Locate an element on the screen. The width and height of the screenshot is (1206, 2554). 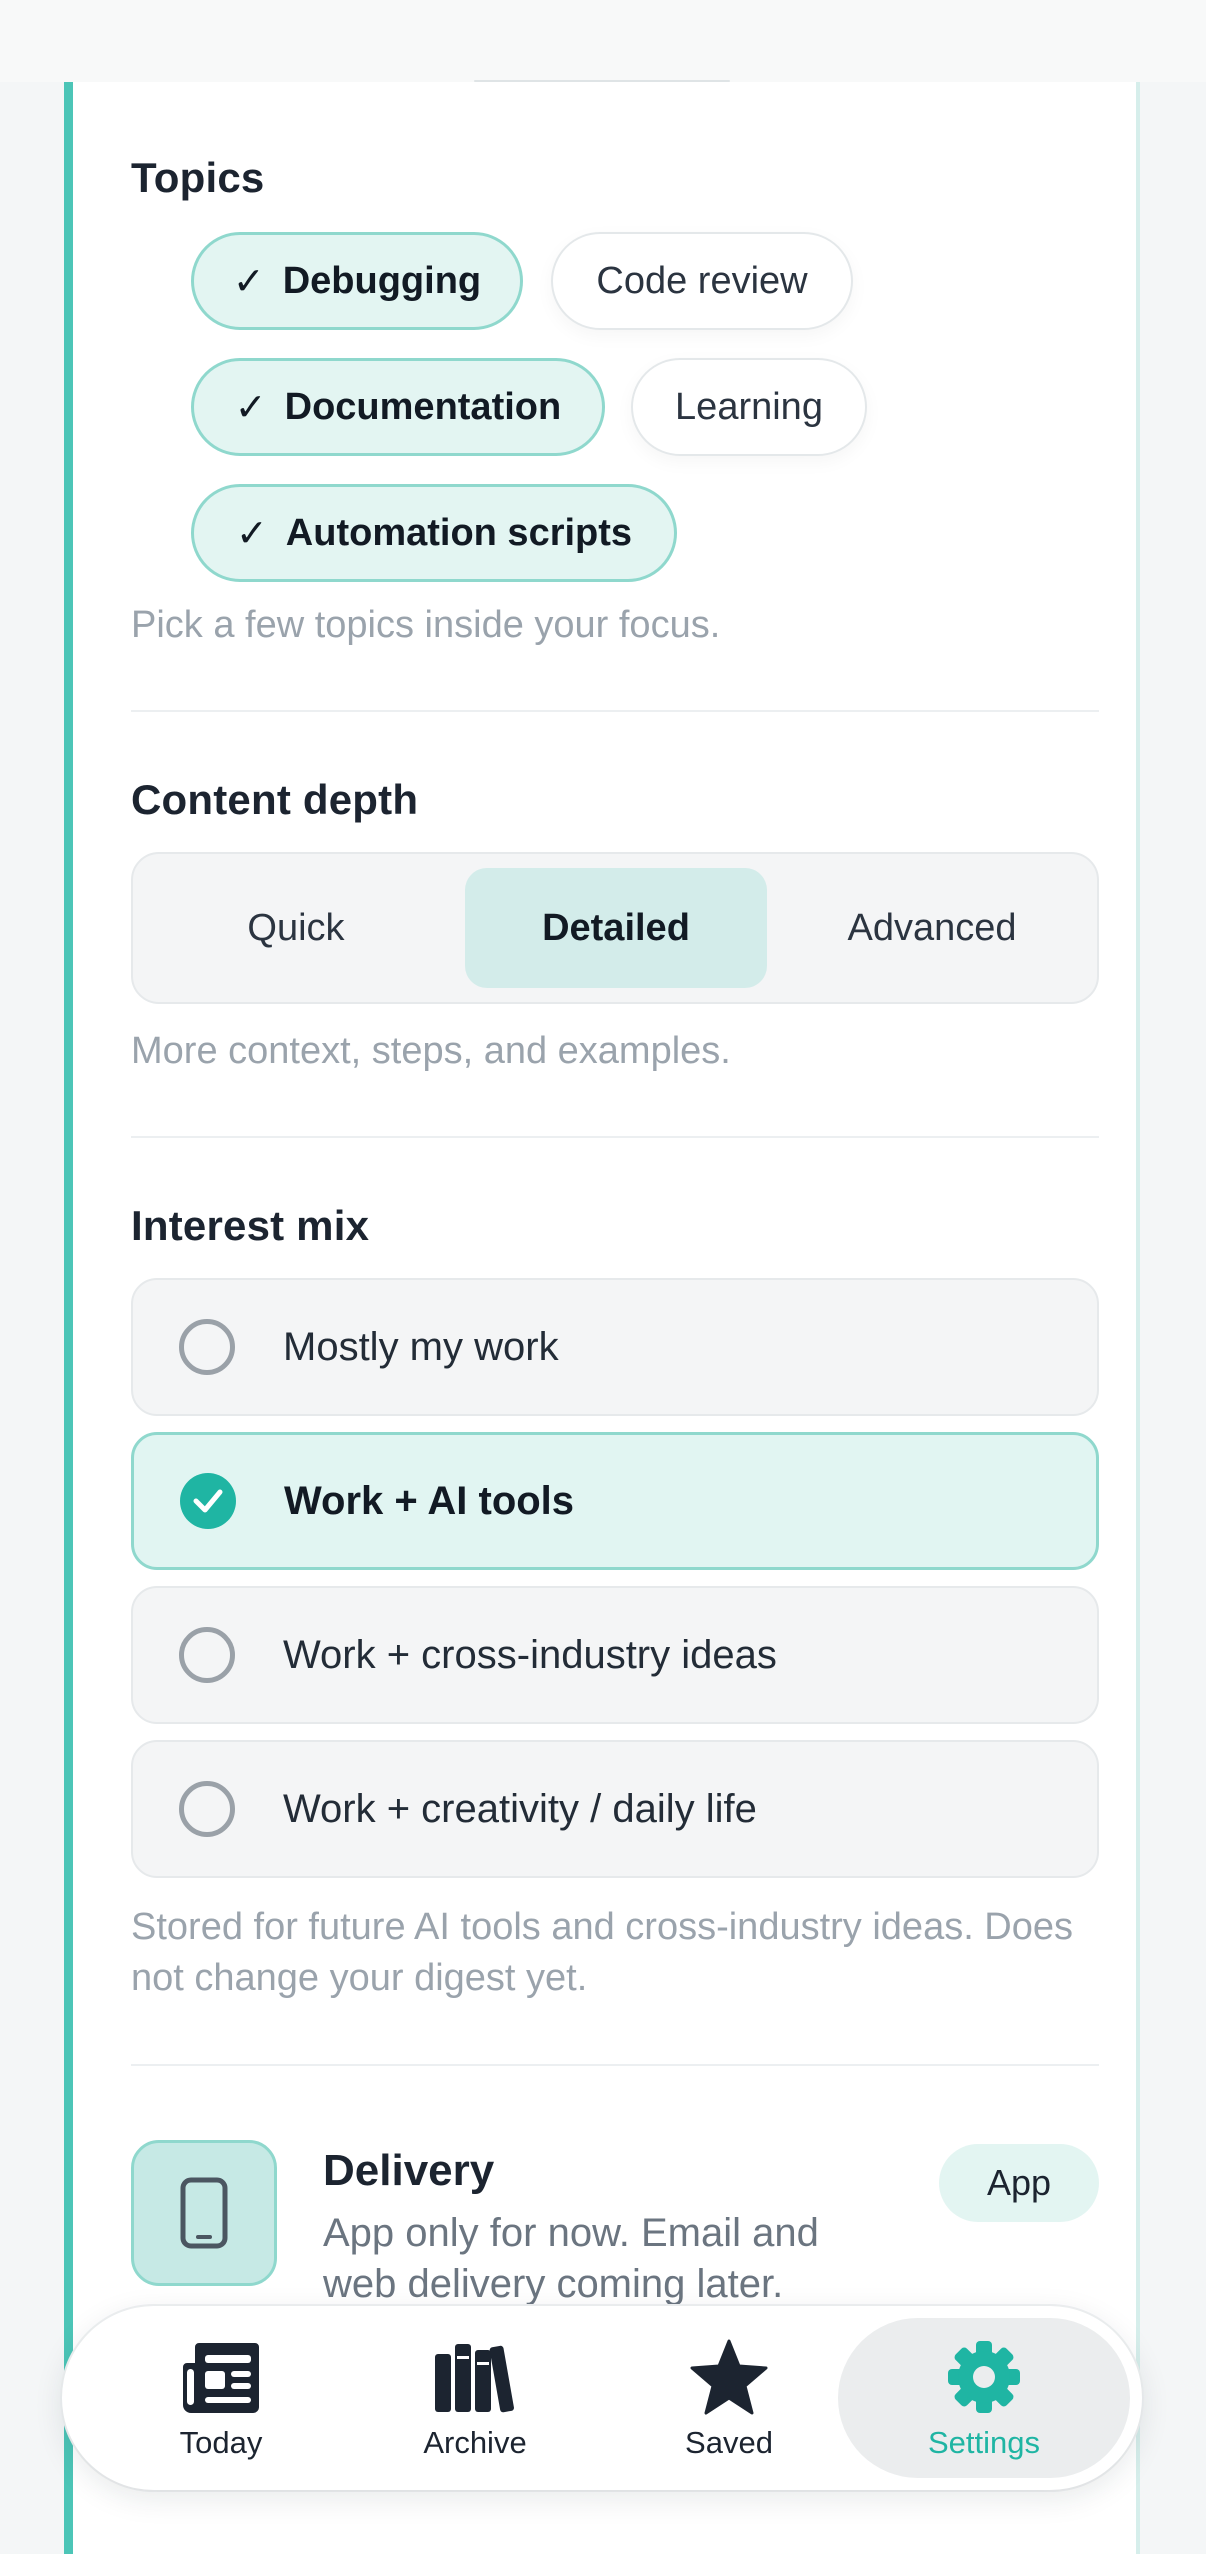
tab-label: Settings is located at coordinates (983, 2442).